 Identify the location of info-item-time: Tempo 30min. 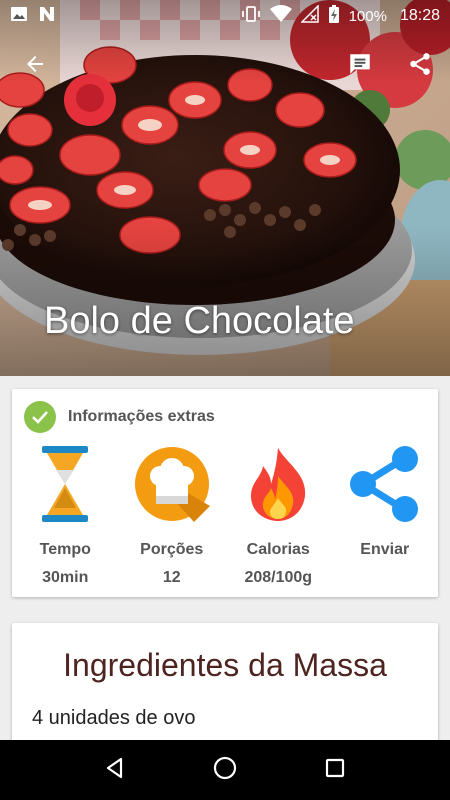
(65, 516).